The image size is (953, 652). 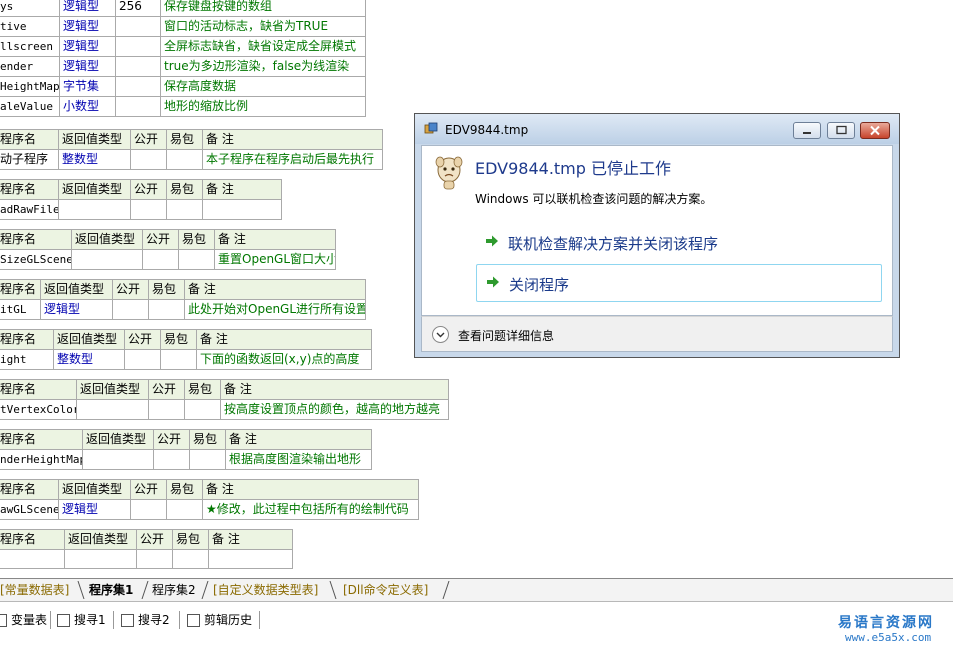 I want to click on var-note: 全屏标志缺省，缺省设定成全屏模式, so click(x=263, y=46).